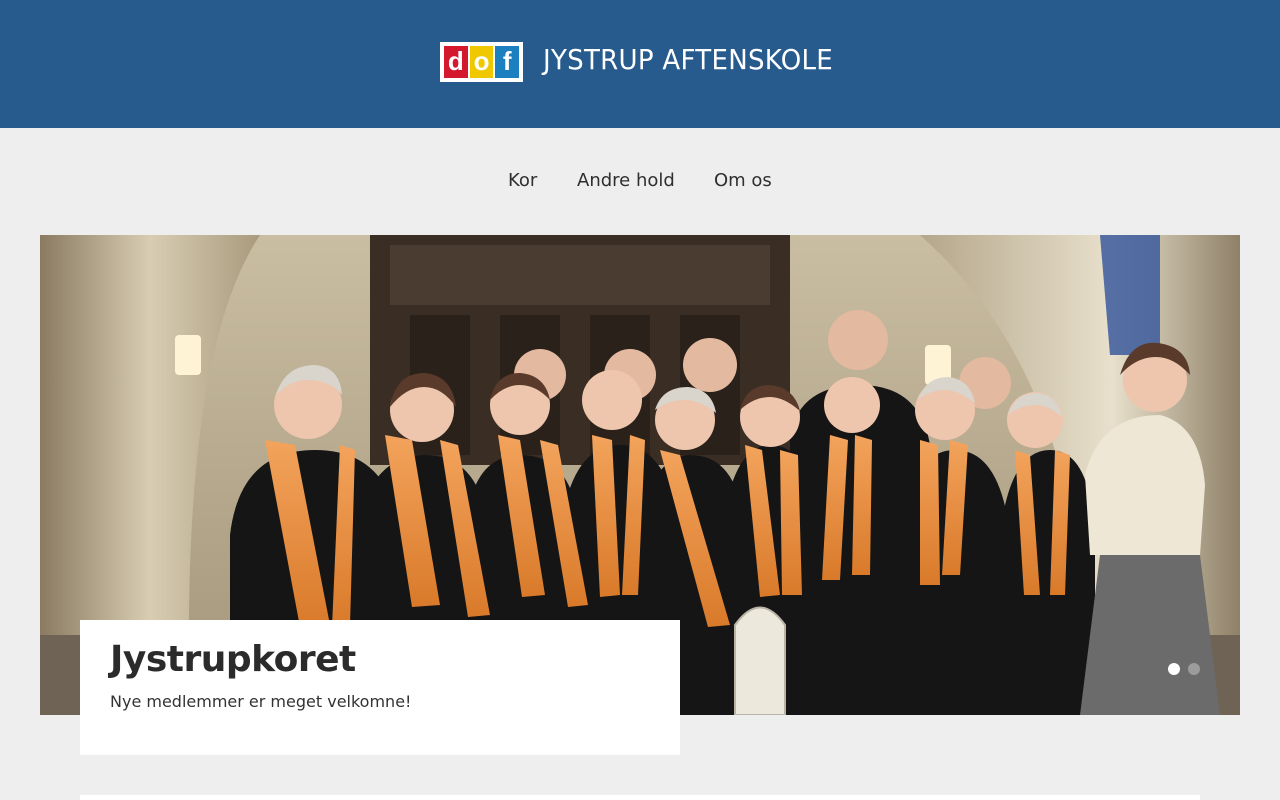 The width and height of the screenshot is (1280, 800). I want to click on logo-letter-d: d, so click(456, 62).